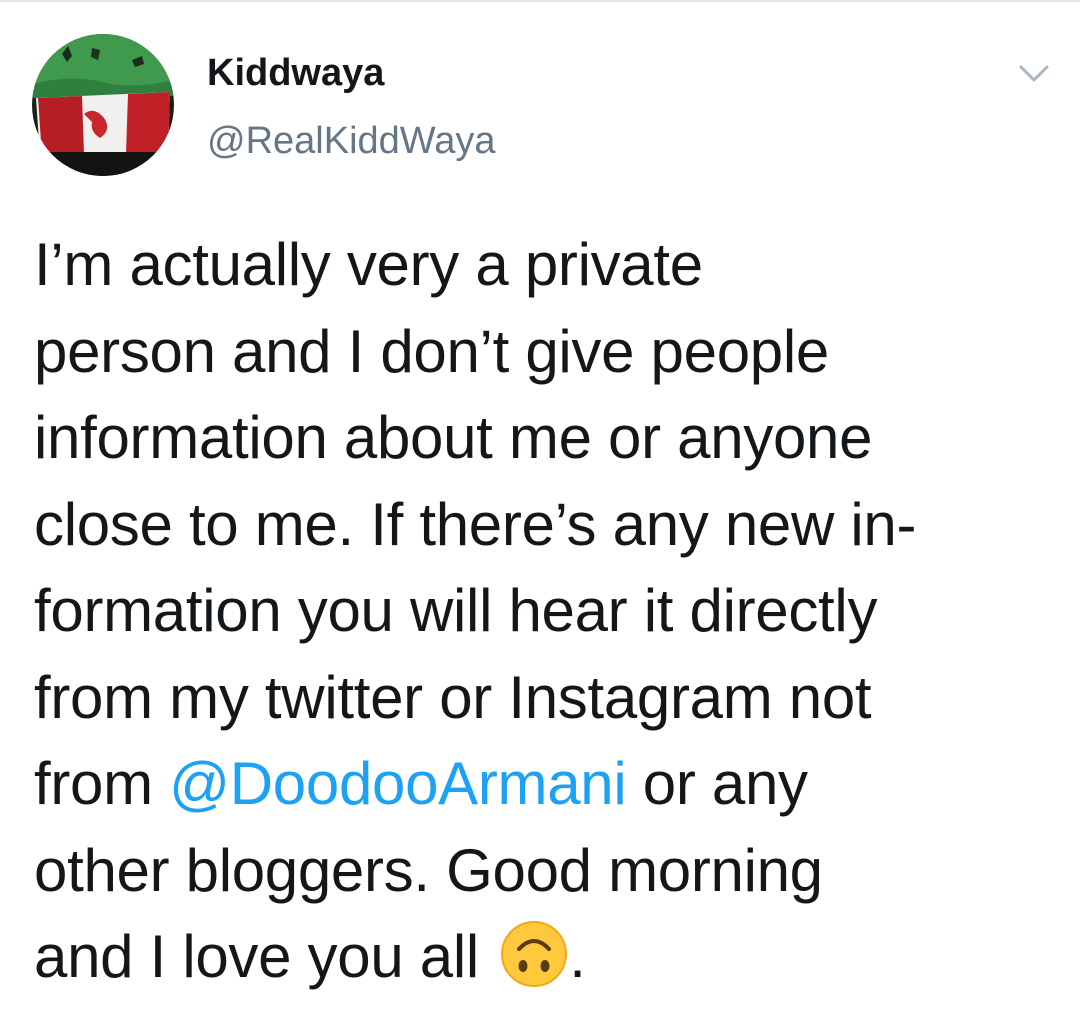 The width and height of the screenshot is (1080, 1015). I want to click on avatar, so click(103, 105).